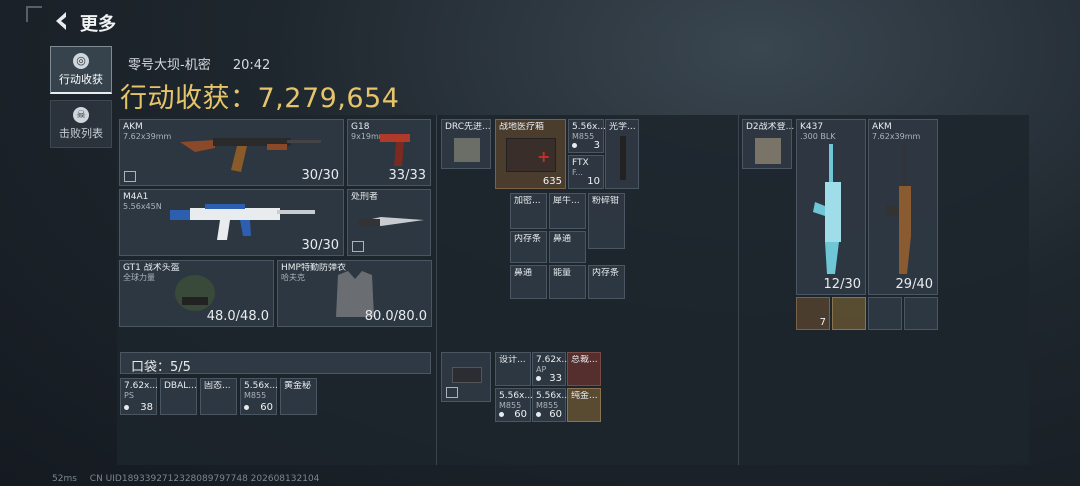 The height and width of the screenshot is (486, 1080). What do you see at coordinates (596, 145) in the screenshot?
I see `item-count: 3` at bounding box center [596, 145].